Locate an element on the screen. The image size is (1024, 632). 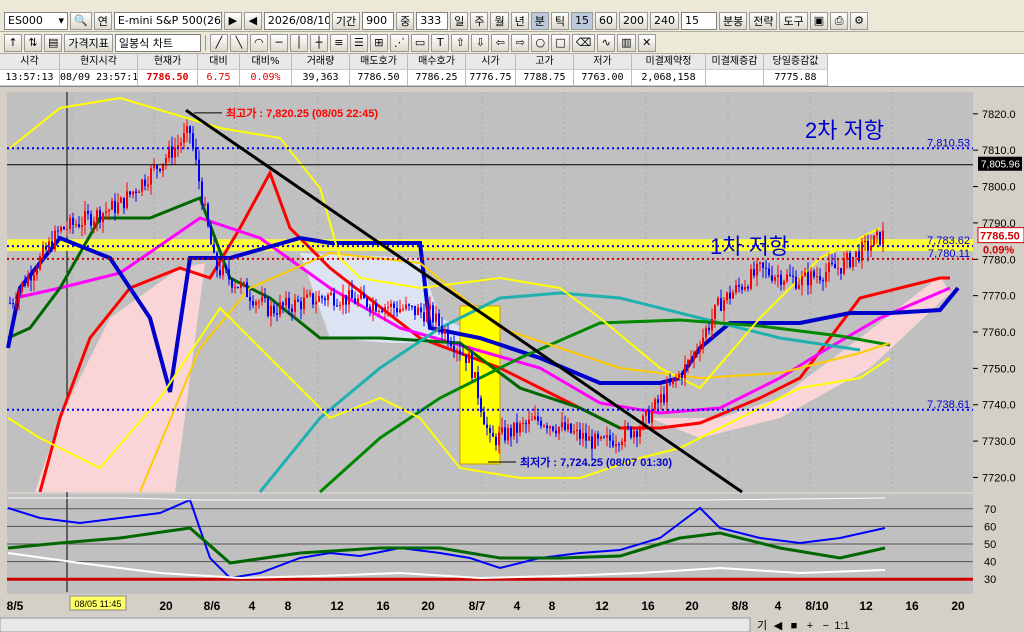
eraser-icon: ⌫ is located at coordinates (583, 42).